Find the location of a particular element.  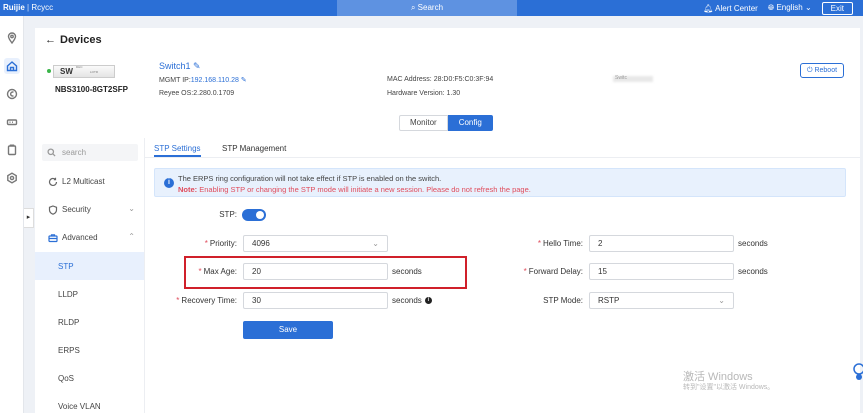

device-image-tiny-label: DHC is located at coordinates (79, 67).